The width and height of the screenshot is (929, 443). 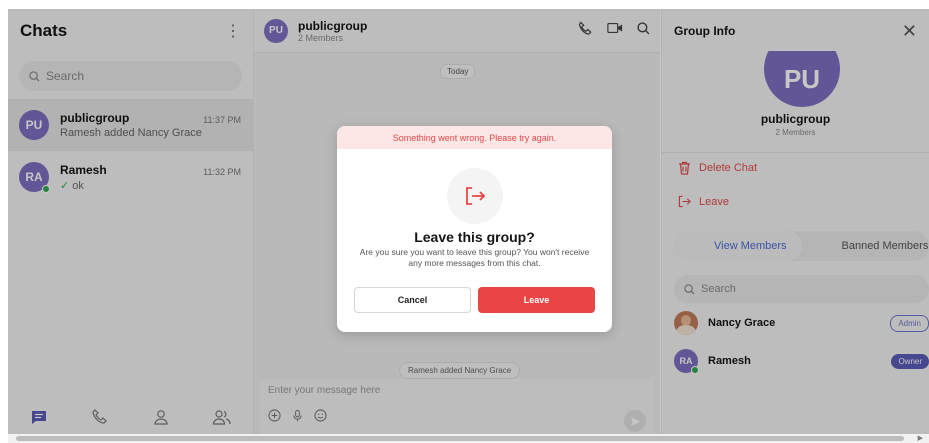 I want to click on cancel-button: Cancel, so click(x=412, y=300).